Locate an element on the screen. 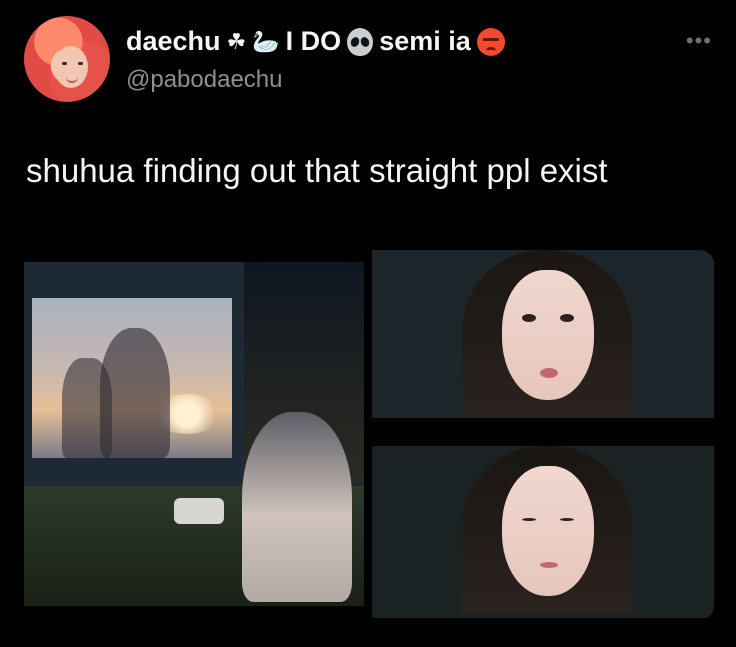 The height and width of the screenshot is (647, 736). display-name-row: daechu ☘ 🦢 I DO semi ia is located at coordinates (315, 41).